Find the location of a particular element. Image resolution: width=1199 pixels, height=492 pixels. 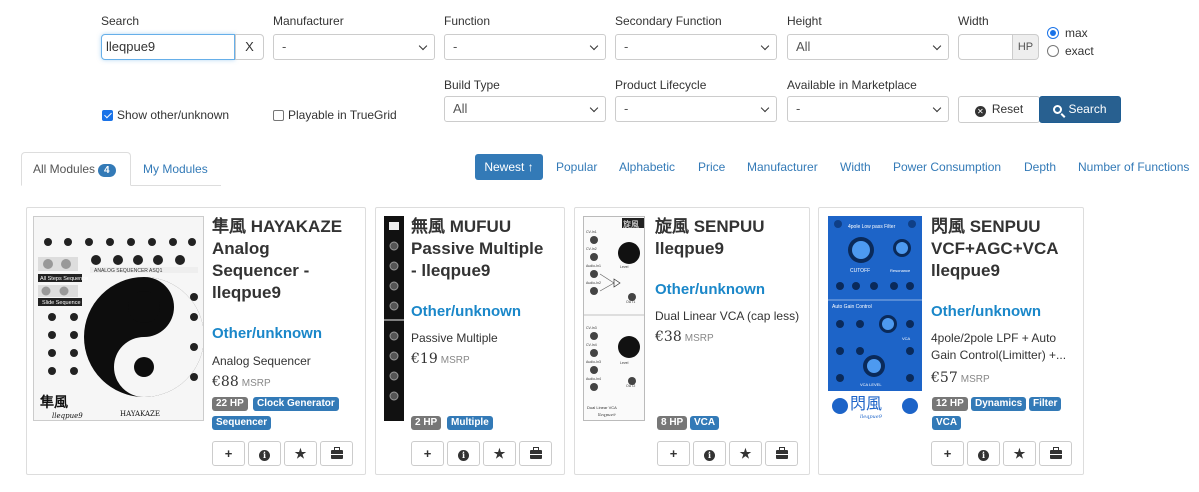

tag-badge: Dynamics is located at coordinates (999, 404).